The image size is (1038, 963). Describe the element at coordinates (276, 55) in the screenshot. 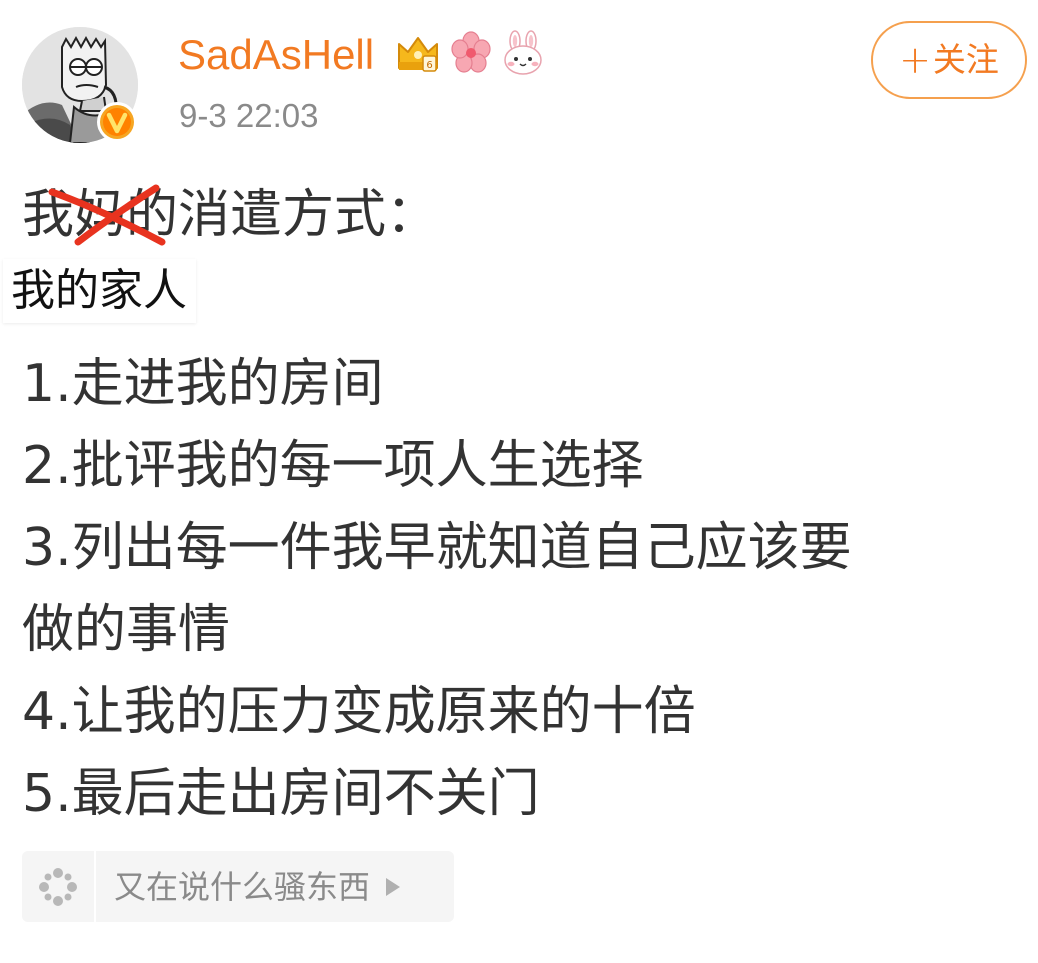

I see `author-name: SadAsHell` at that location.